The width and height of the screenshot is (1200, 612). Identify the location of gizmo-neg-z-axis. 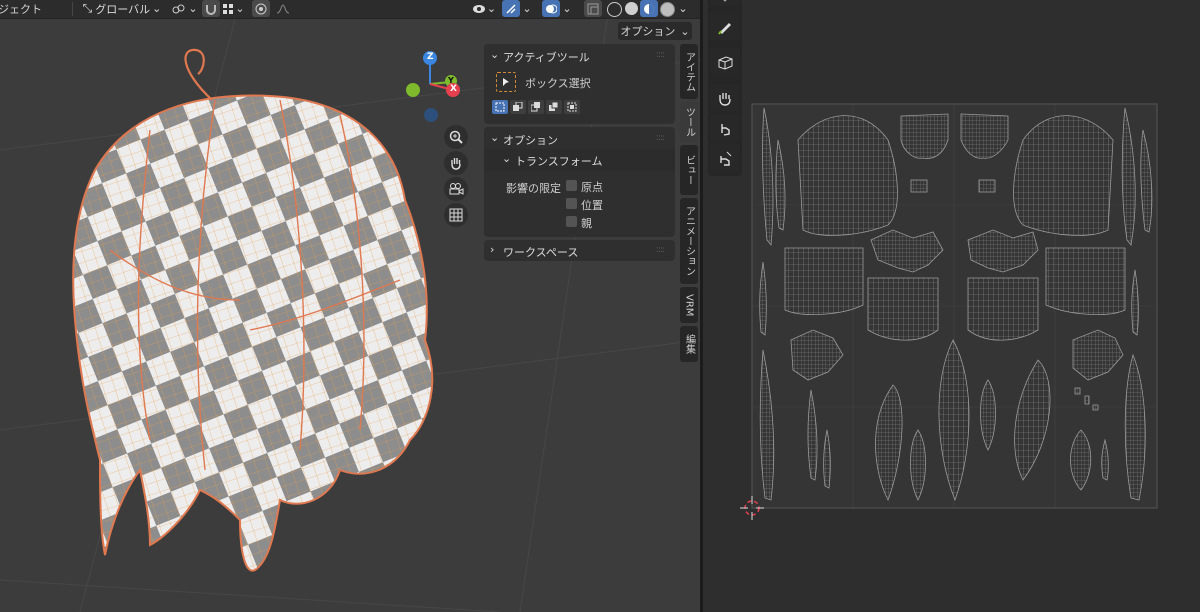
(431, 115).